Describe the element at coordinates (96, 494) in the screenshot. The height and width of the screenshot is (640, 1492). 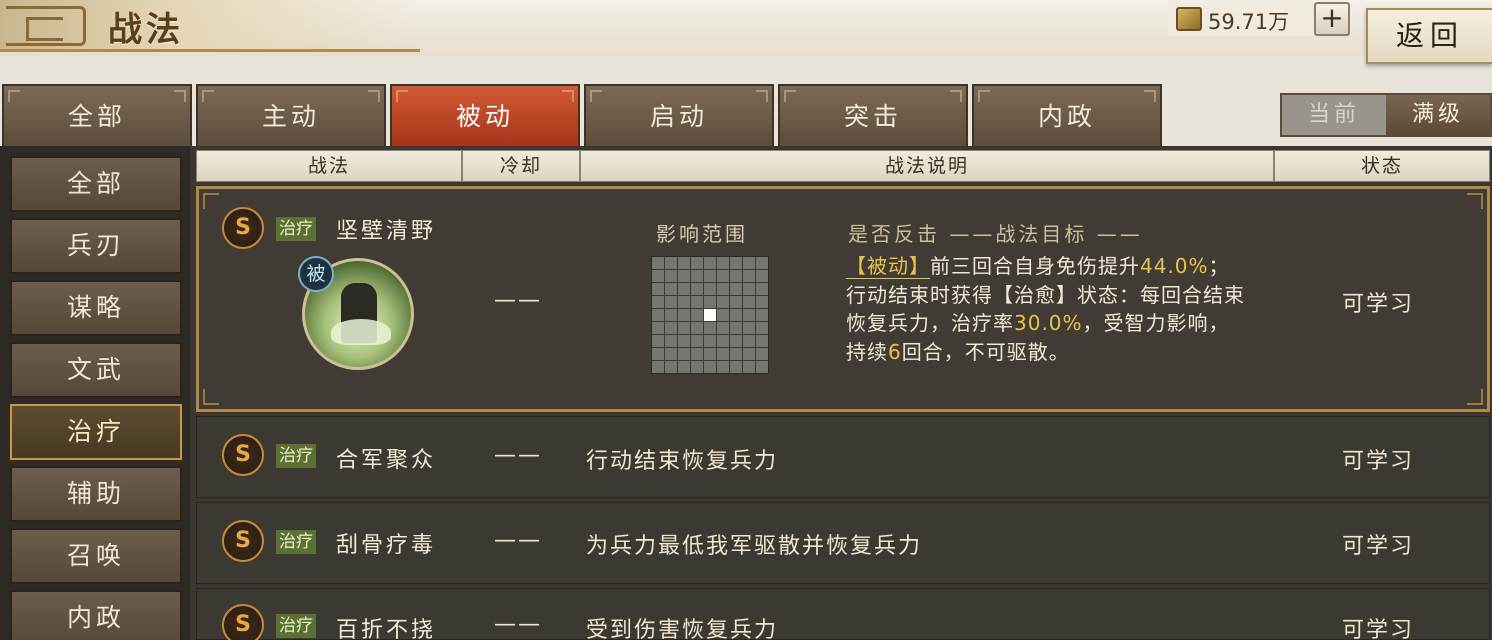
I see `sidebar-item-support: 辅助` at that location.